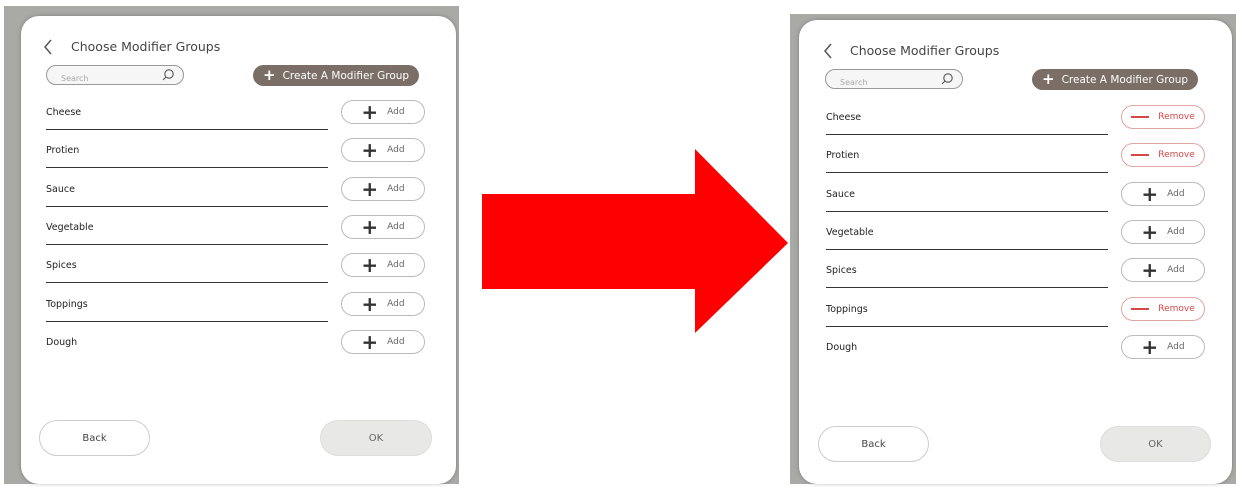 This screenshot has width=1239, height=487. What do you see at coordinates (635, 241) in the screenshot?
I see `transition-arrow-icon` at bounding box center [635, 241].